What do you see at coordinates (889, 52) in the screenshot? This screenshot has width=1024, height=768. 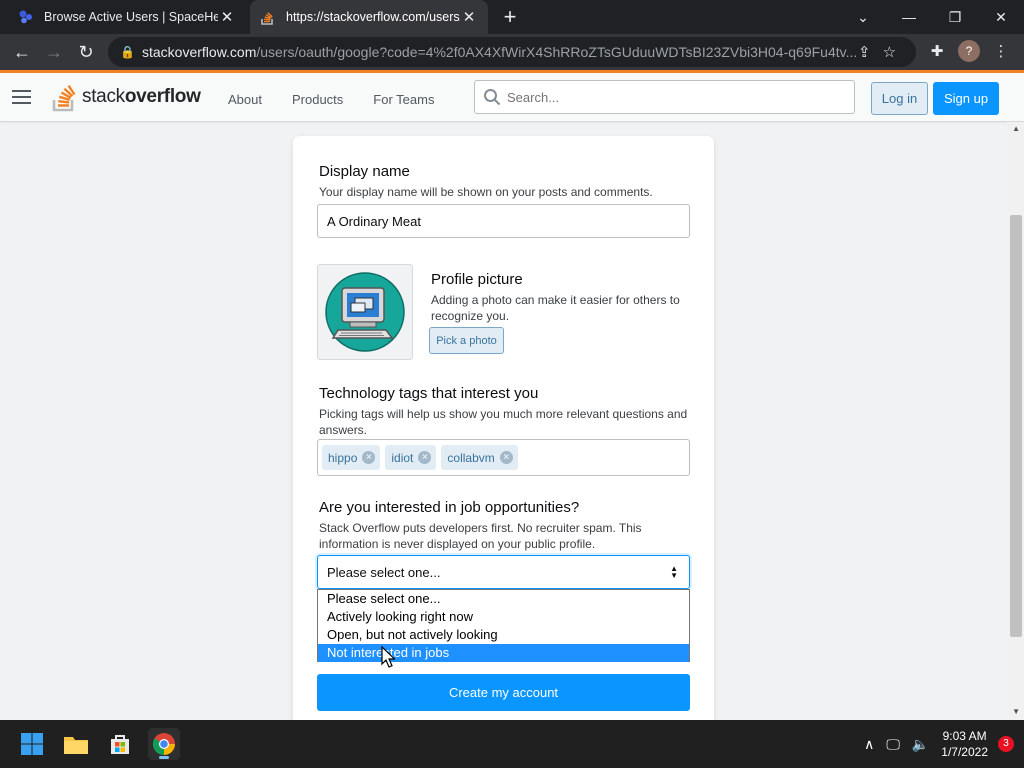 I see `bookmark-star-icon: ☆` at bounding box center [889, 52].